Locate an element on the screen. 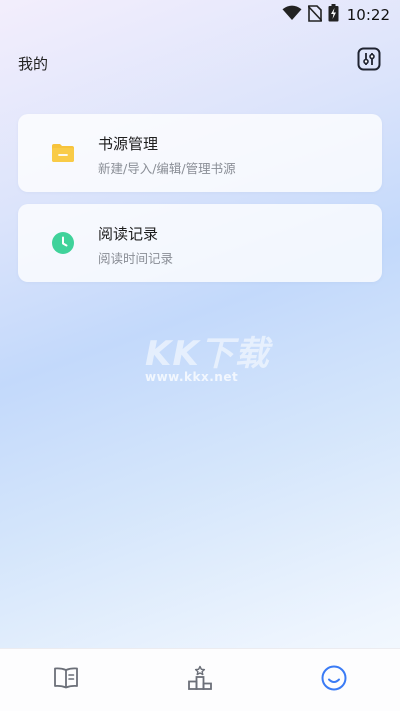 This screenshot has height=711, width=400. status-icons: 10:22 is located at coordinates (336, 15).